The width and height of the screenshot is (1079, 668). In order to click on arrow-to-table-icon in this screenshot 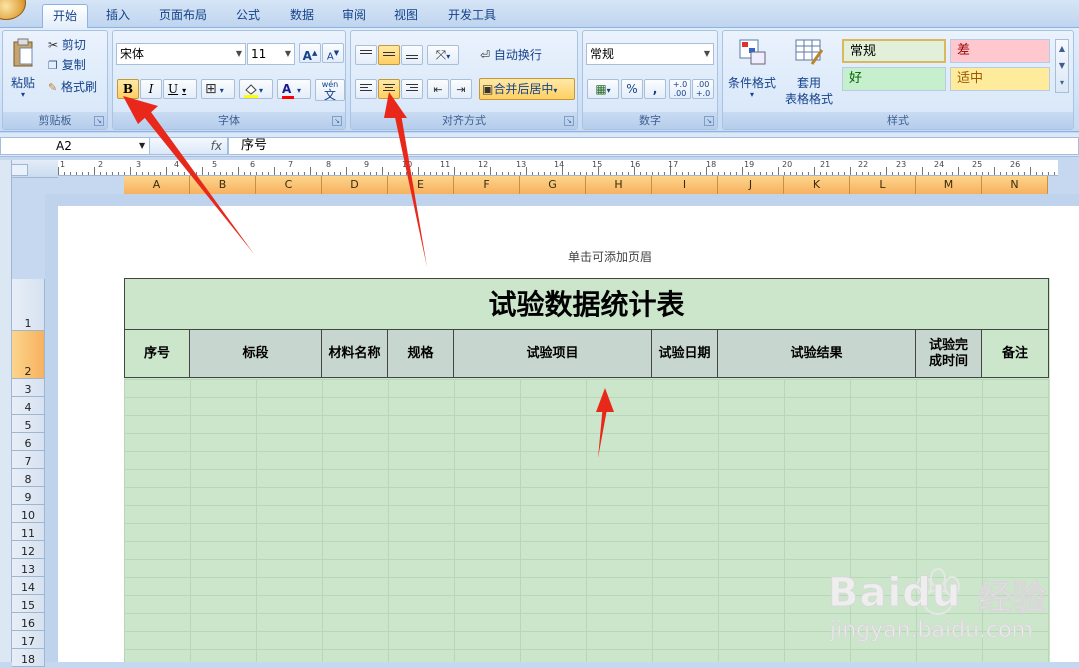, I will do `click(603, 431)`.